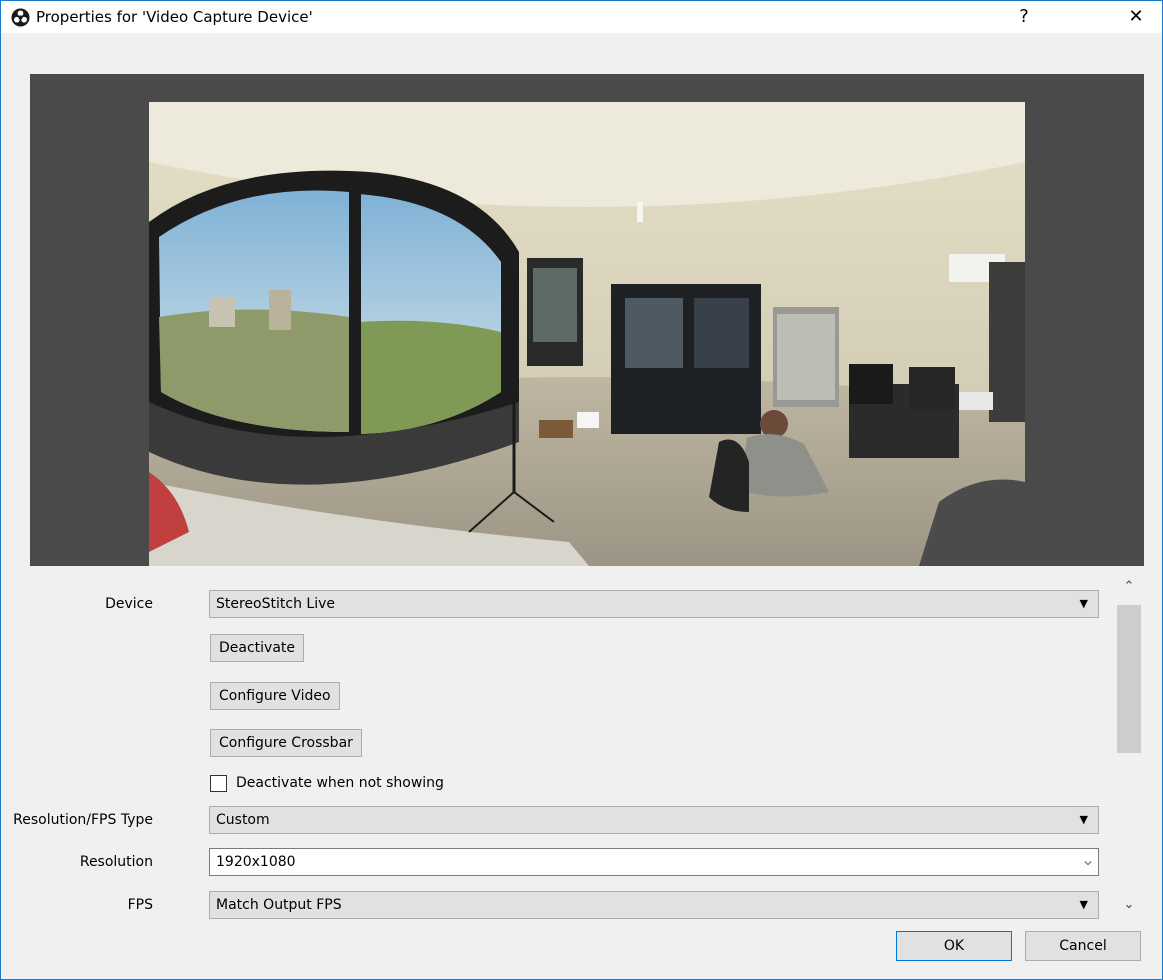 The width and height of the screenshot is (1163, 980). What do you see at coordinates (286, 743) in the screenshot?
I see `configure-crossbar-button: Configure Crossbar` at bounding box center [286, 743].